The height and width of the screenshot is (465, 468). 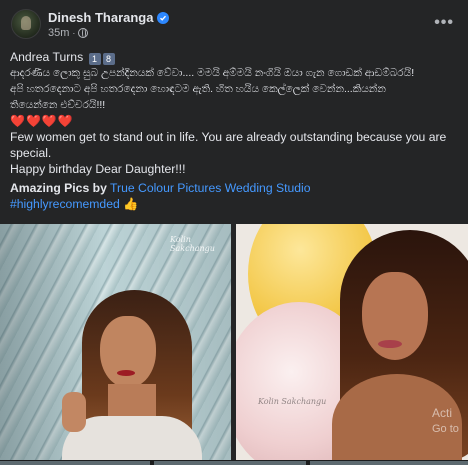 I want to click on activation-line-1: Acti, so click(x=442, y=413).